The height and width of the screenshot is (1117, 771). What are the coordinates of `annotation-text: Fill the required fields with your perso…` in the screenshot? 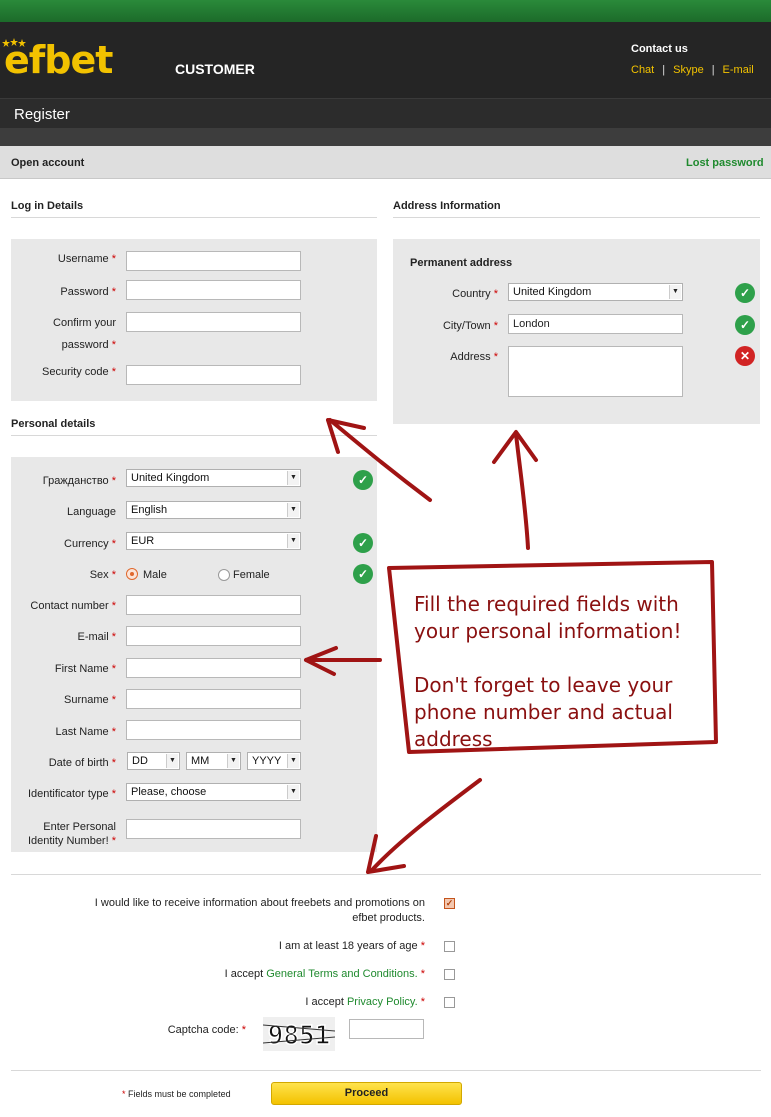 It's located at (548, 671).